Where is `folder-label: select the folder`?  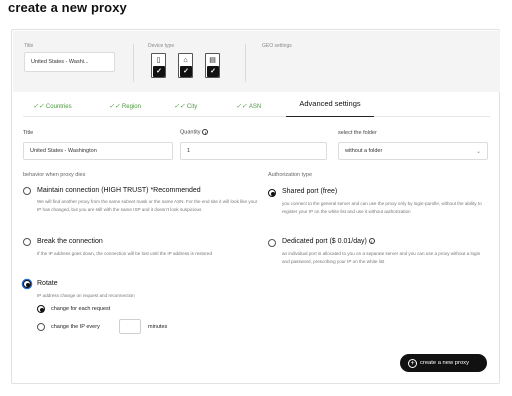 folder-label: select the folder is located at coordinates (357, 133).